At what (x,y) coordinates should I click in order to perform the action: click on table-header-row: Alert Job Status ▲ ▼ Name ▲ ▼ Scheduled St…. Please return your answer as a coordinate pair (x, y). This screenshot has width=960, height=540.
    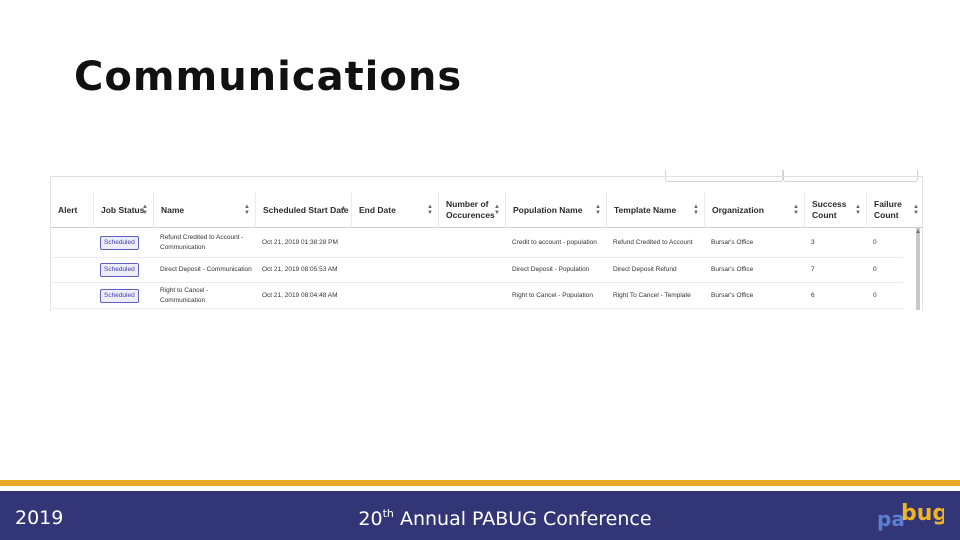
    Looking at the image, I should click on (486, 210).